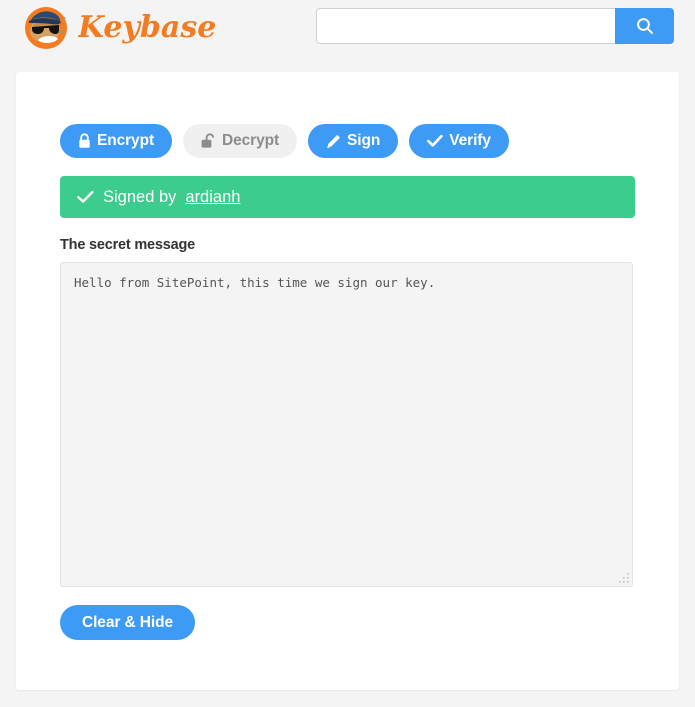 This screenshot has width=695, height=707. What do you see at coordinates (364, 141) in the screenshot?
I see `tab-sign-label: Sign` at bounding box center [364, 141].